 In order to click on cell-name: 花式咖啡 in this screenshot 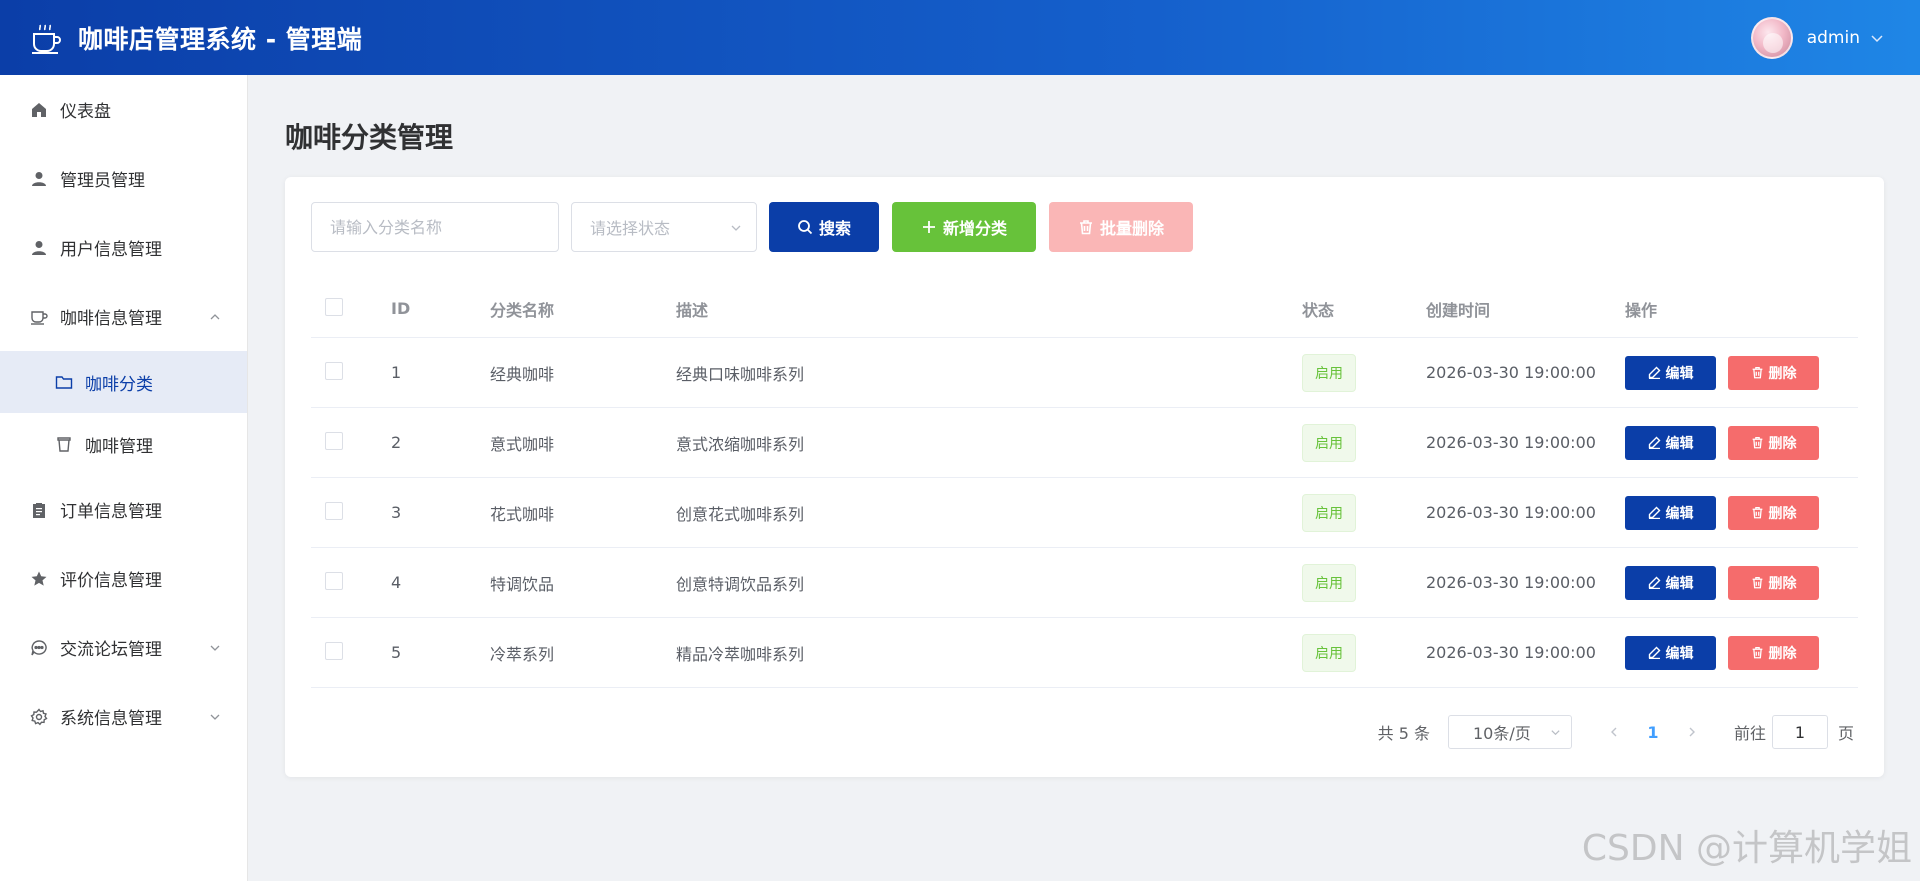, I will do `click(522, 514)`.